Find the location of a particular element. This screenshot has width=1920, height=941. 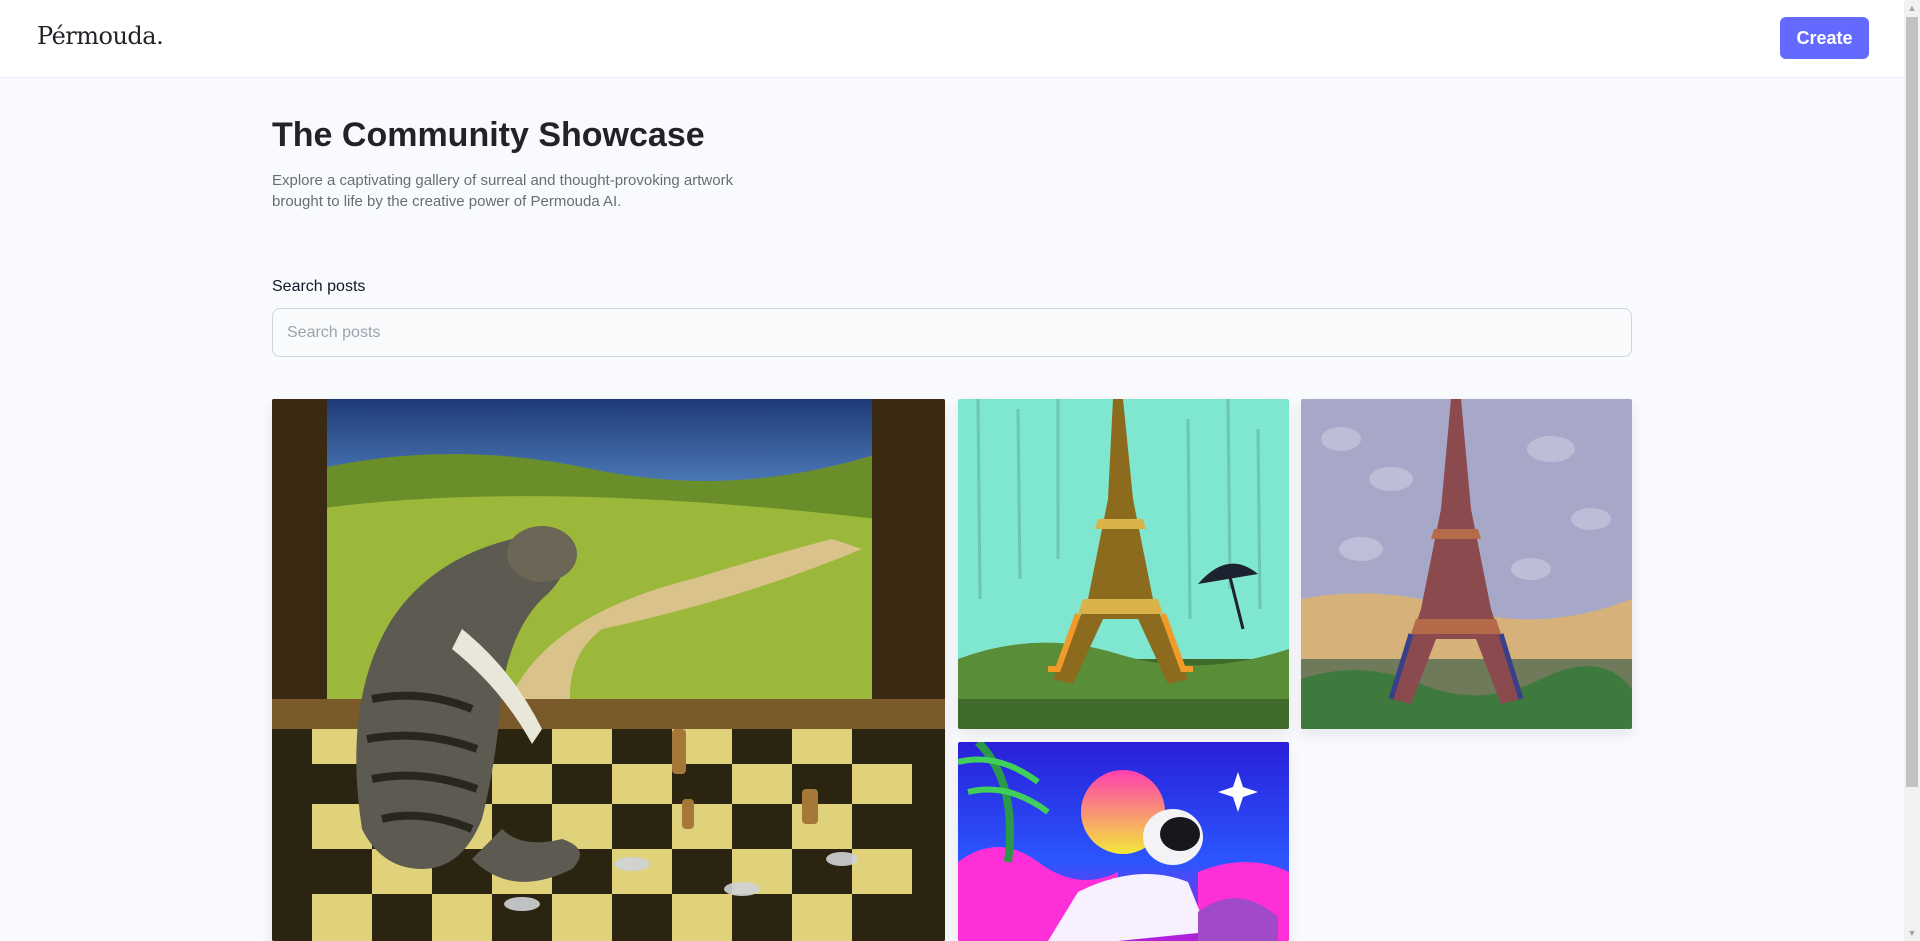

top-navbar: Pérmouda. Create is located at coordinates (952, 39).